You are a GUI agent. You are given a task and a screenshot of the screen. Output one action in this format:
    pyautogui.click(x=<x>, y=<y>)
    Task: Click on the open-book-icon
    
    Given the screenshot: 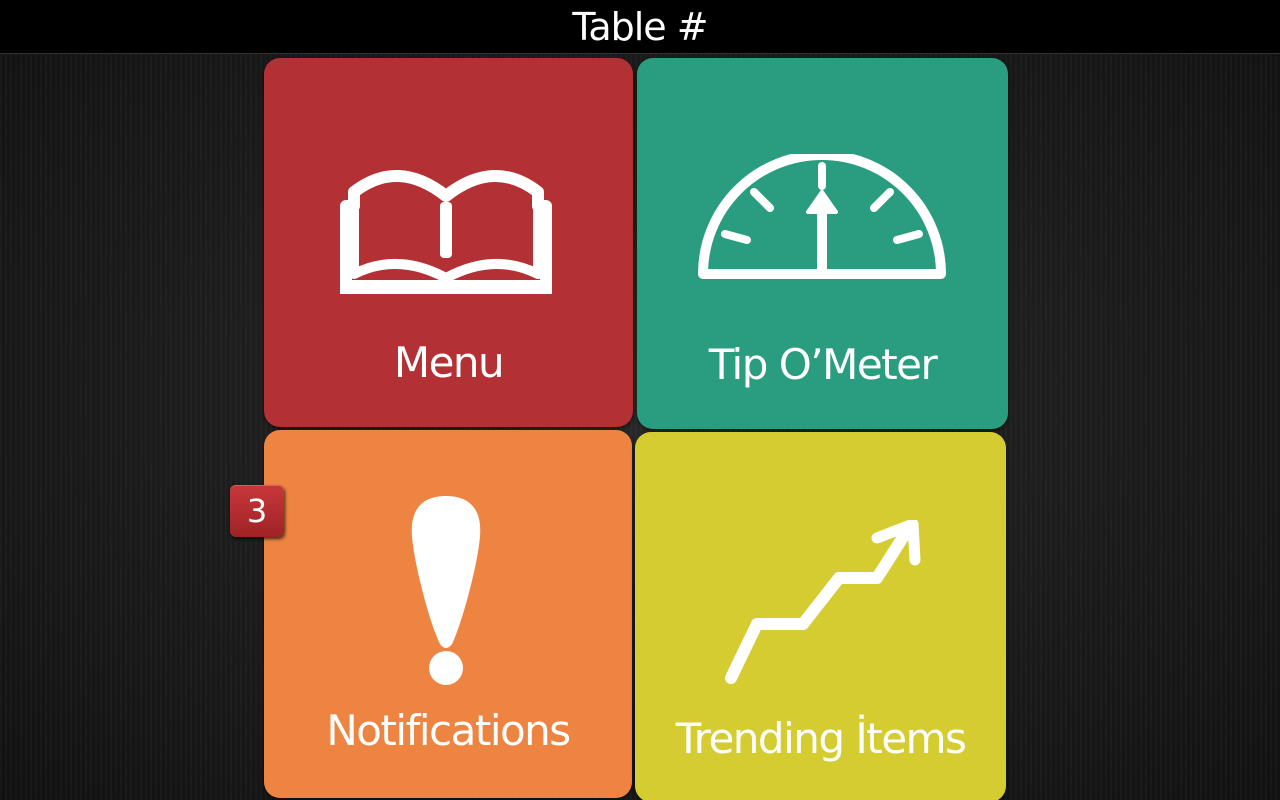 What is the action you would take?
    pyautogui.click(x=446, y=231)
    